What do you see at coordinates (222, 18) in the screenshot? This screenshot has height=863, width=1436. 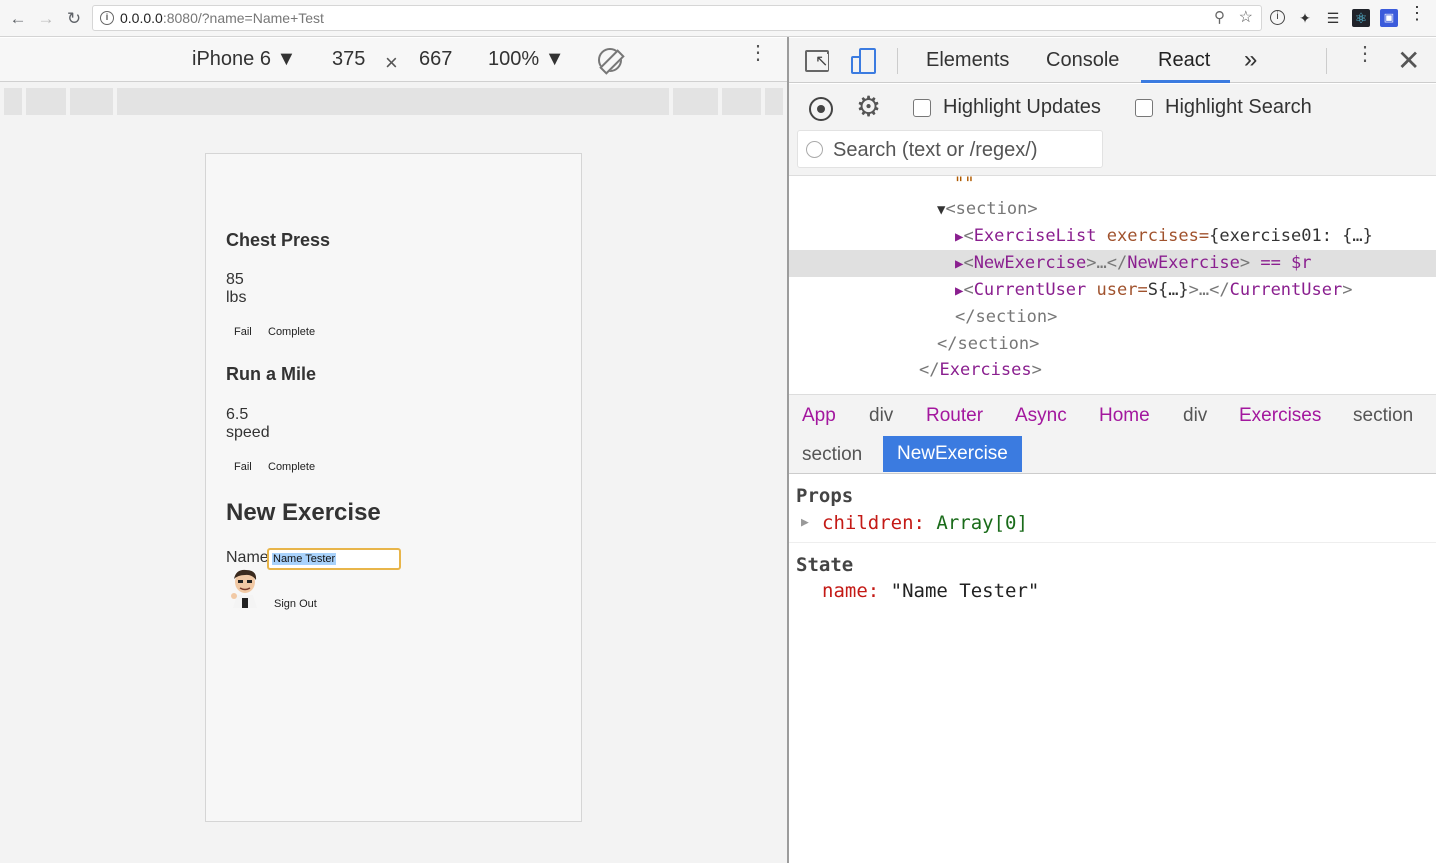 I see `url-text: 0.0.0.0:8080/?name=Name+Test` at bounding box center [222, 18].